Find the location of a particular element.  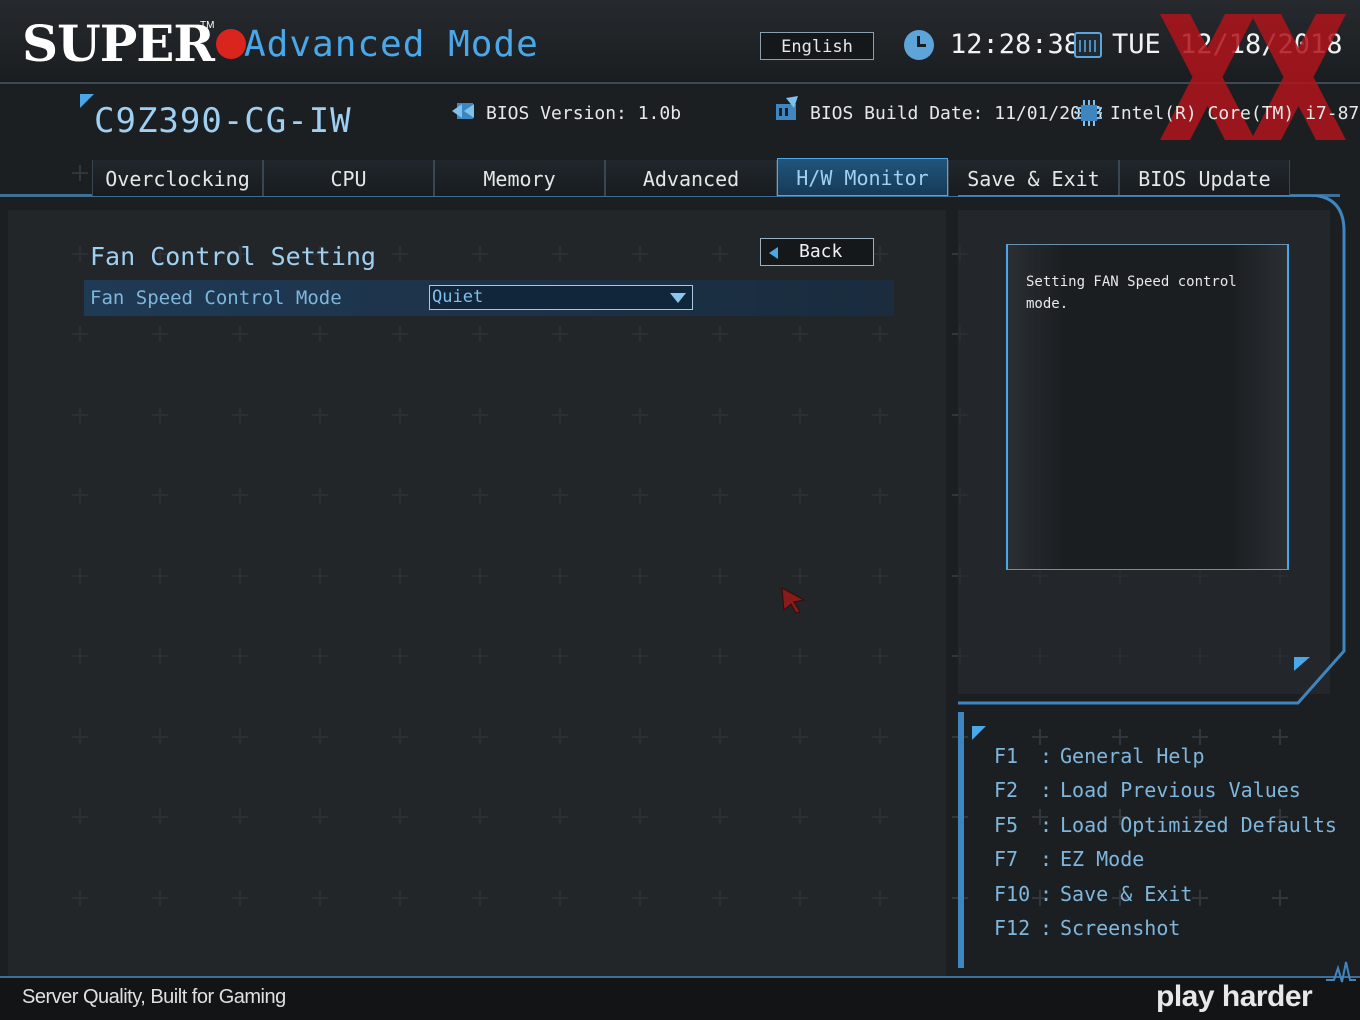

logo-red-dot is located at coordinates (230, 44).